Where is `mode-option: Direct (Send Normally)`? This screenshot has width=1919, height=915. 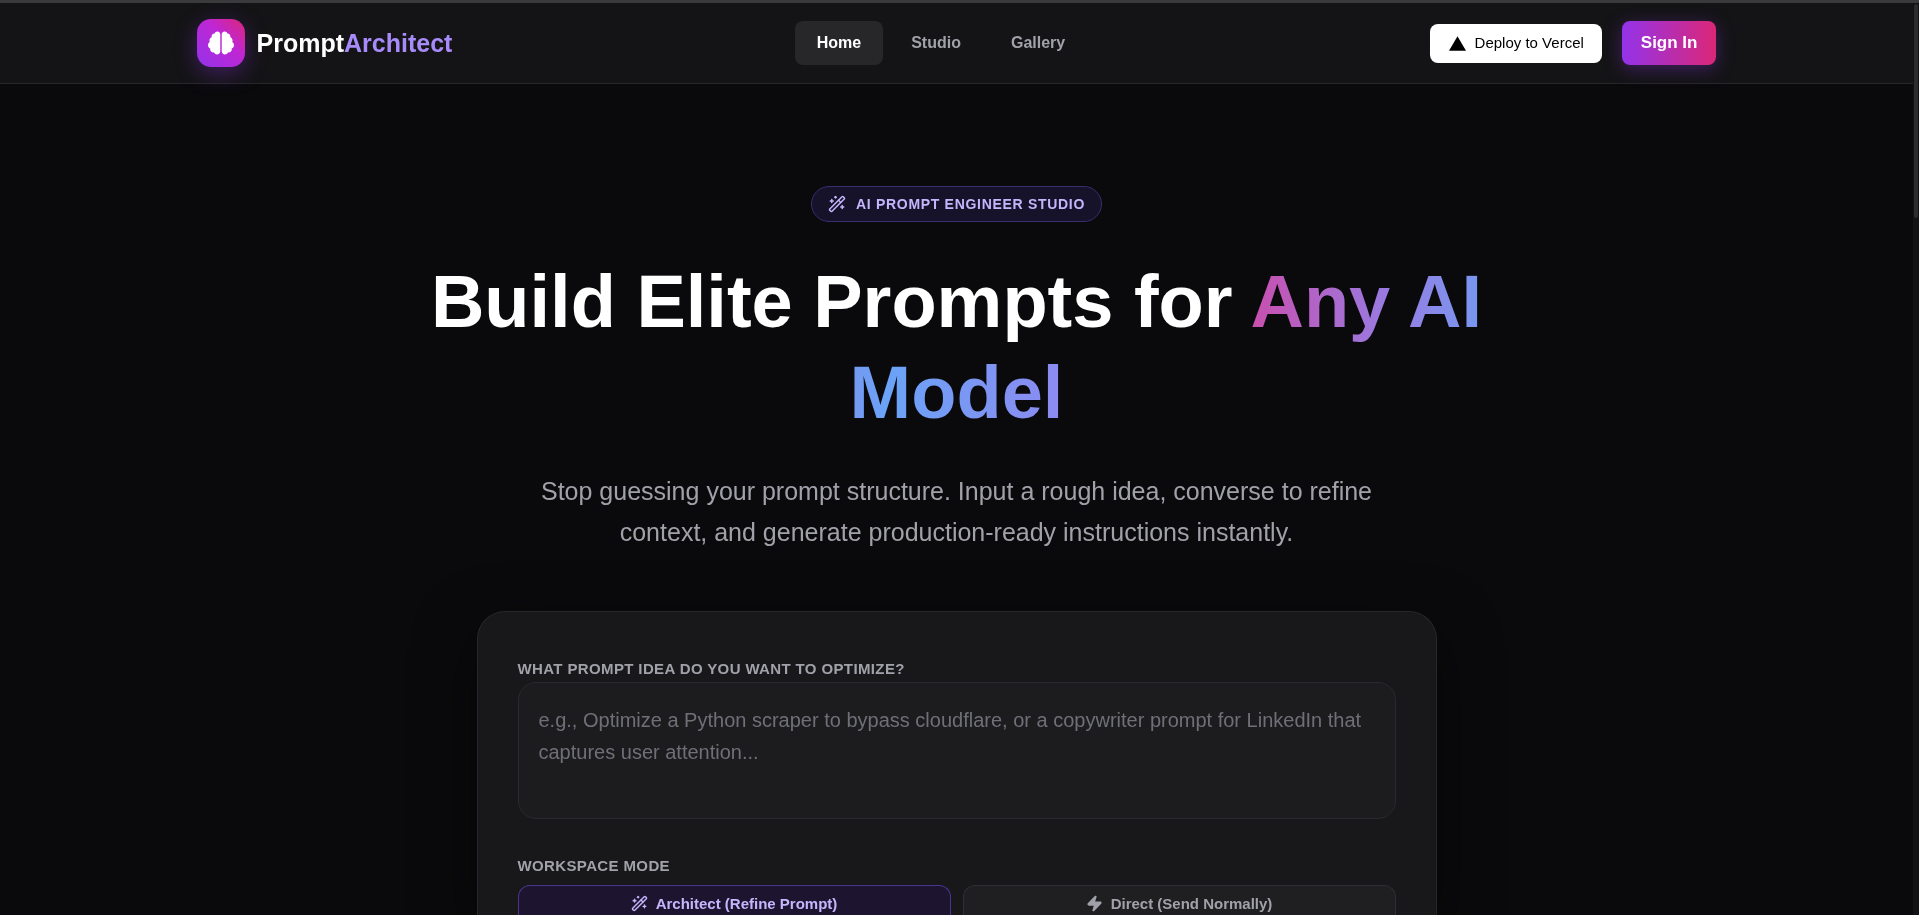
mode-option: Direct (Send Normally) is located at coordinates (1179, 900).